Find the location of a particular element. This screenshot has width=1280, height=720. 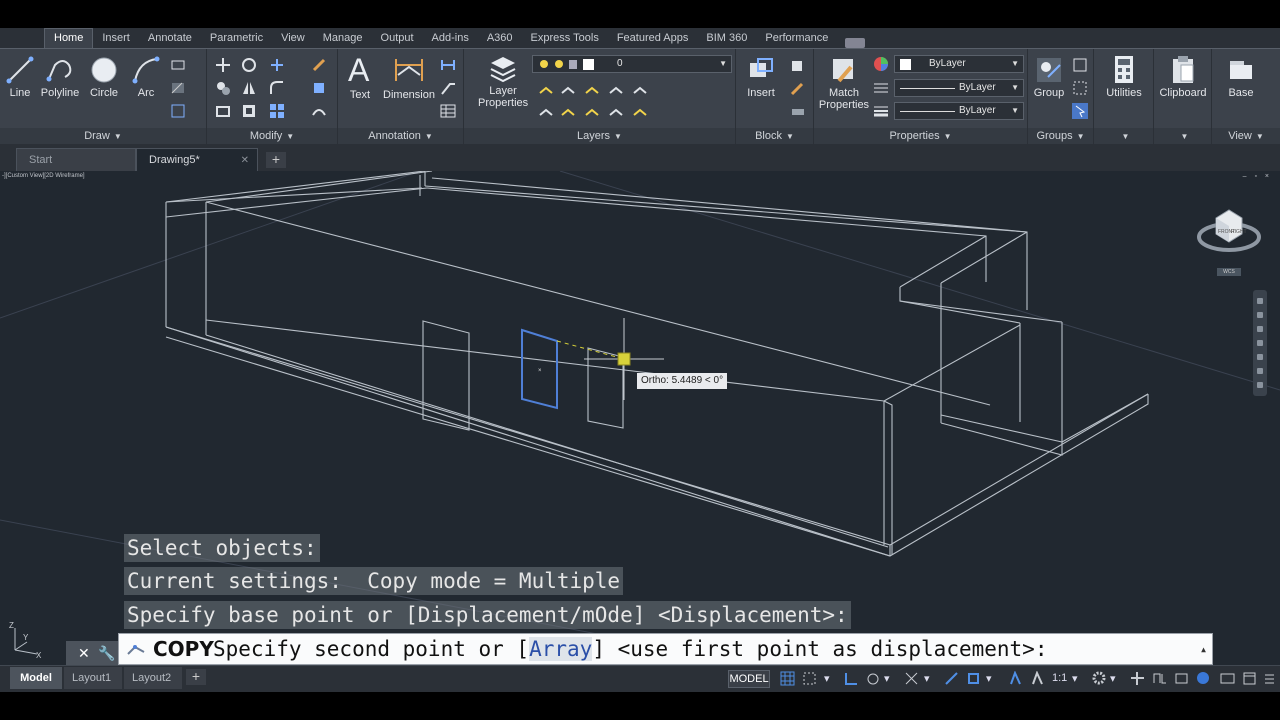

wrench-icon: 🔧 is located at coordinates (106, 653).